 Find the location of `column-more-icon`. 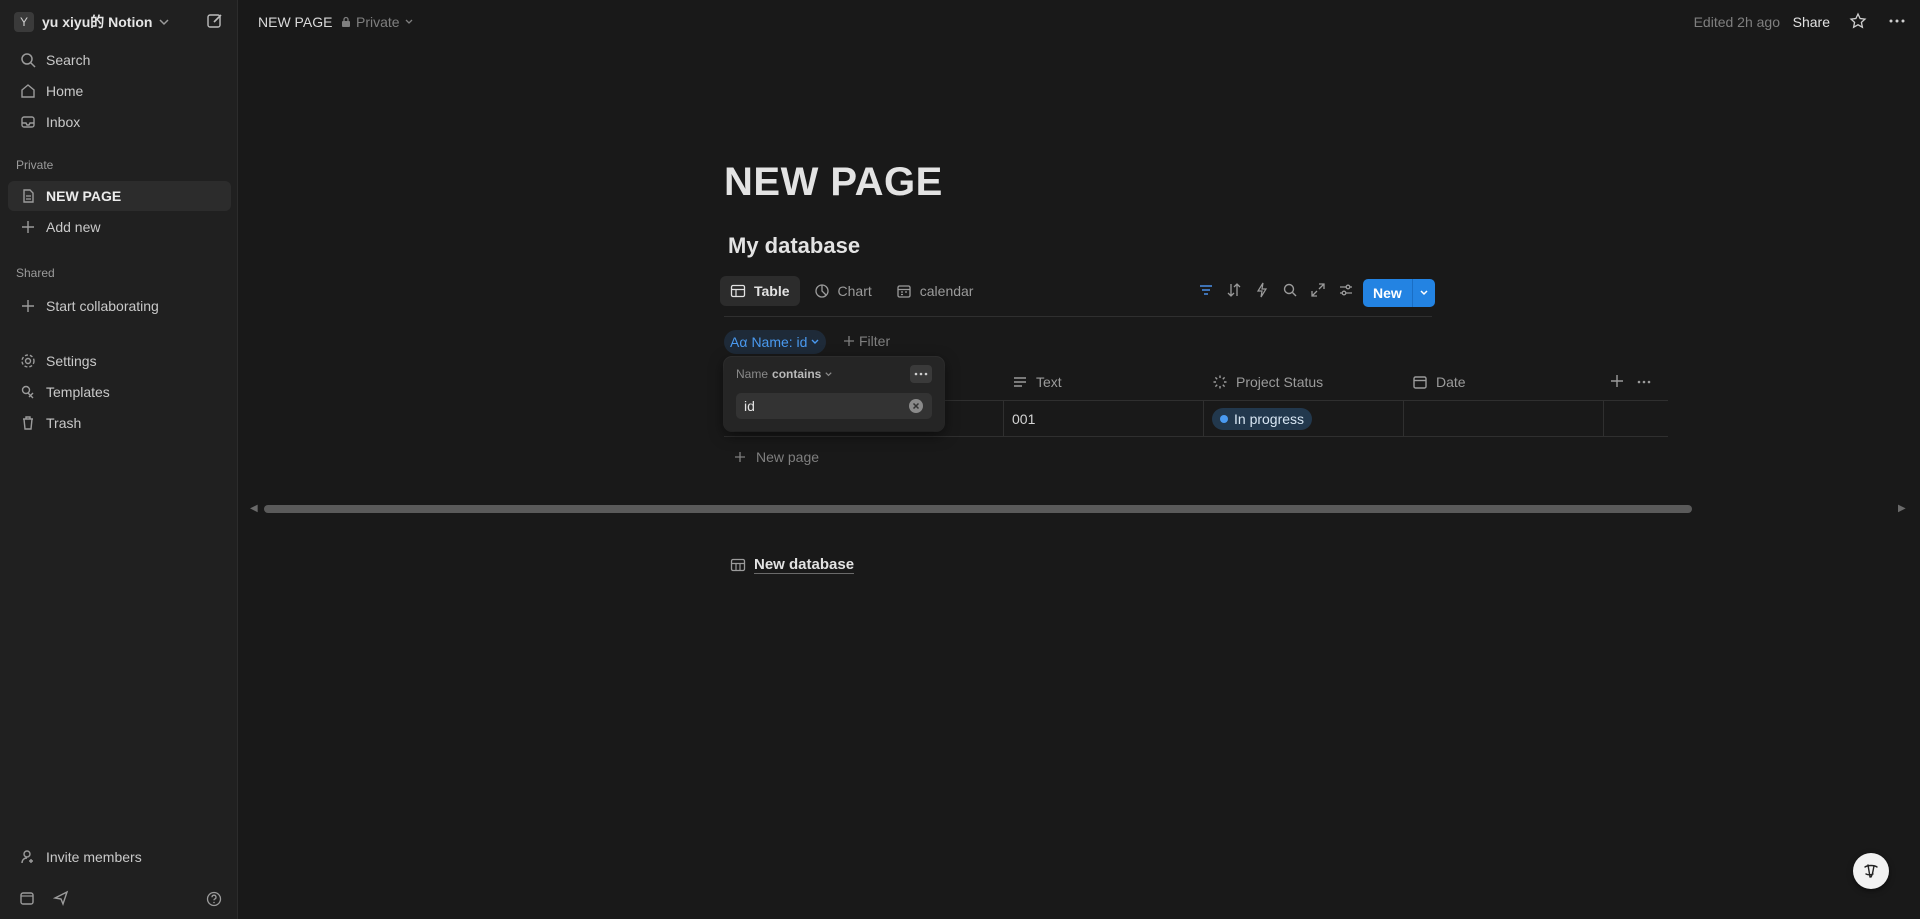

column-more-icon is located at coordinates (1644, 382).